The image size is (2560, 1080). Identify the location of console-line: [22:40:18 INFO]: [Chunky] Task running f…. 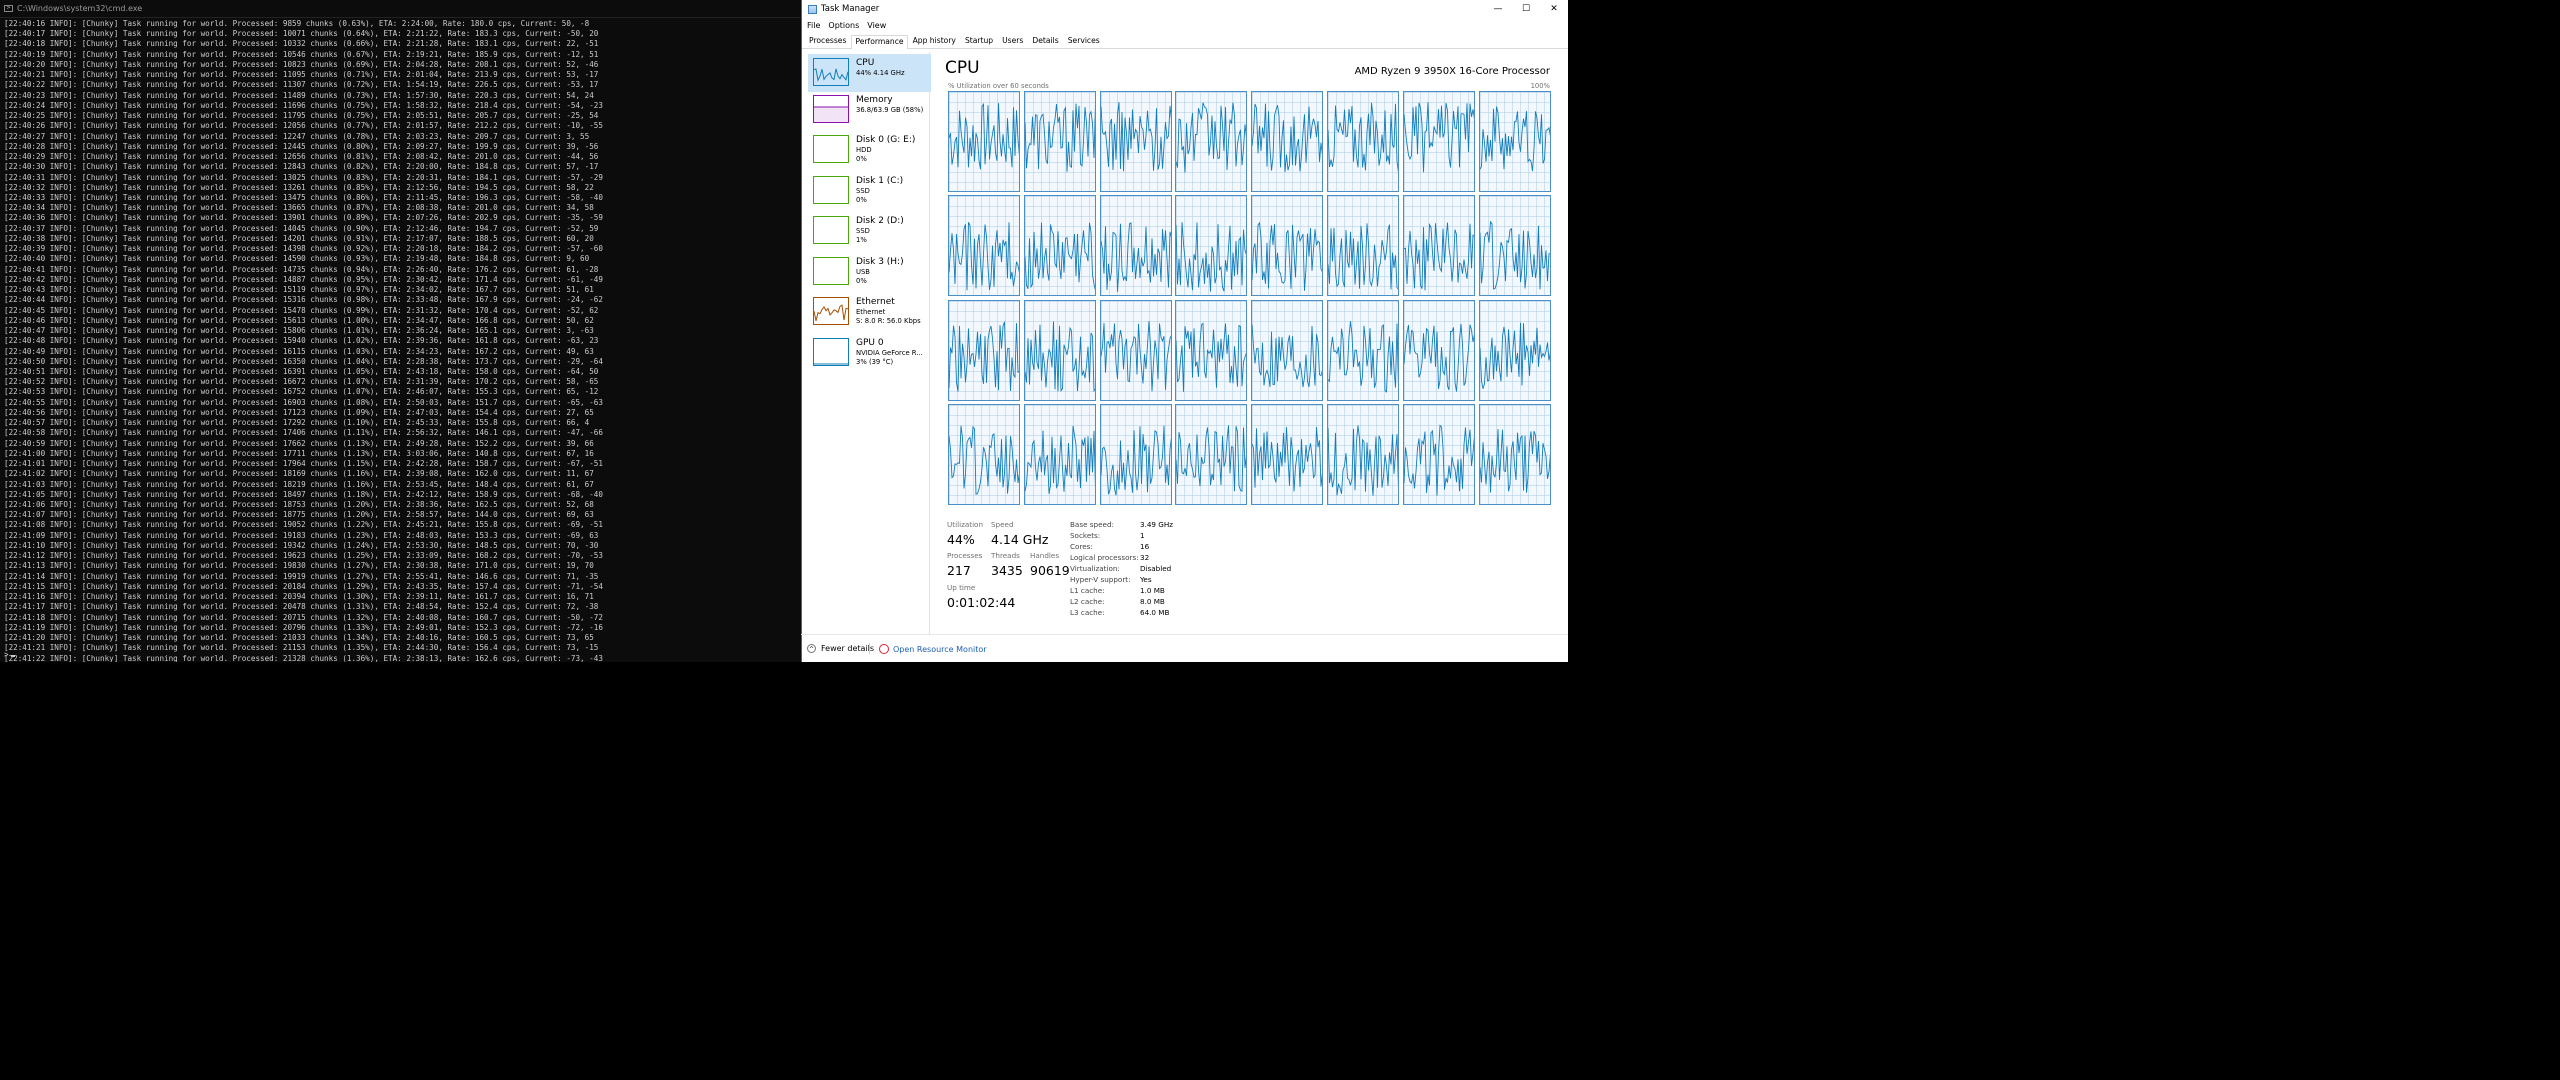
(301, 44).